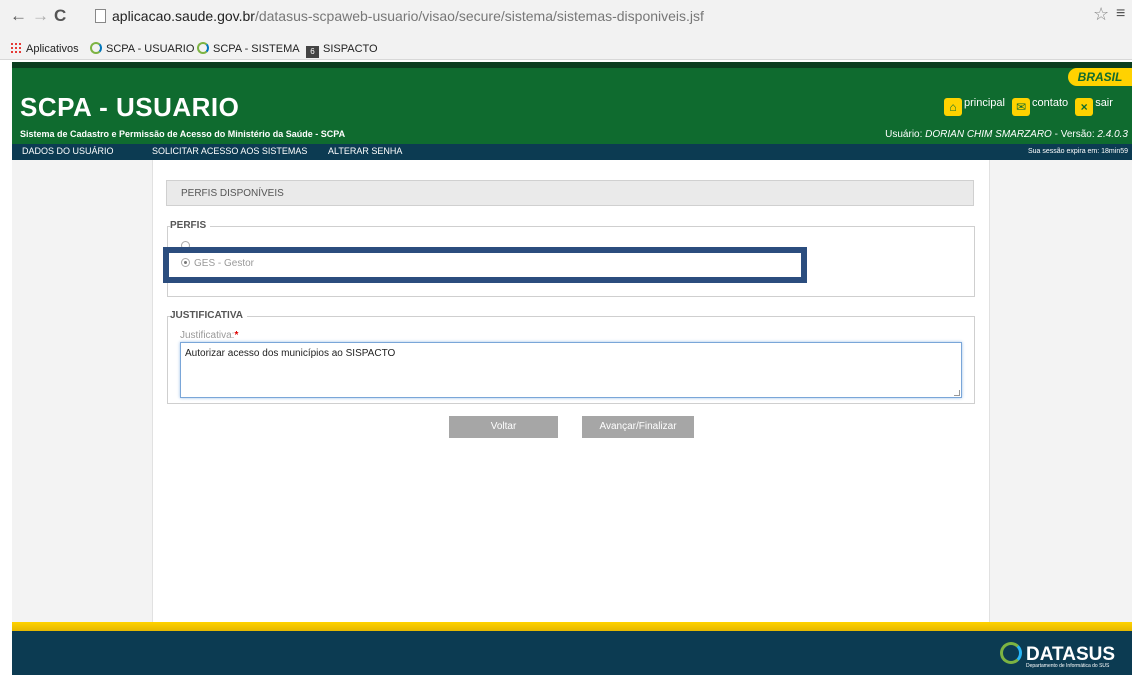 The image size is (1132, 675). I want to click on bookmark-label: SCPA - SISTEMA, so click(256, 49).